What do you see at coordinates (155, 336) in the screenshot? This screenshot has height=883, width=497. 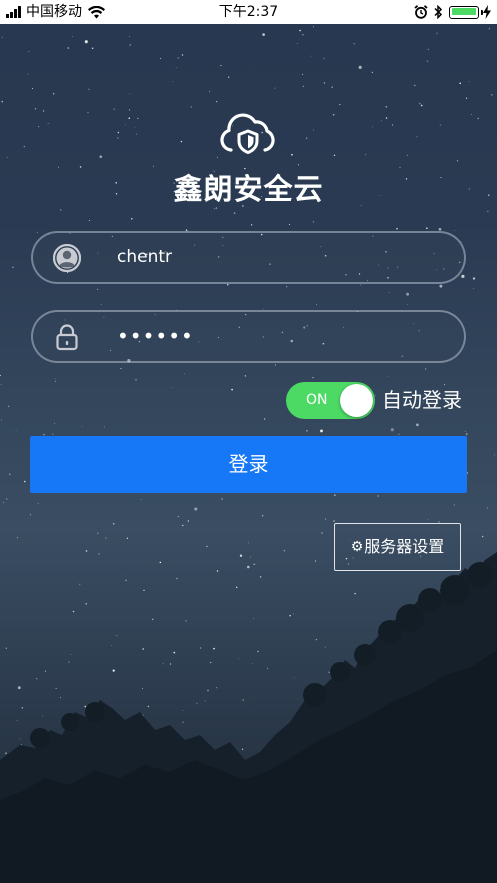 I see `password-input: ••••••` at bounding box center [155, 336].